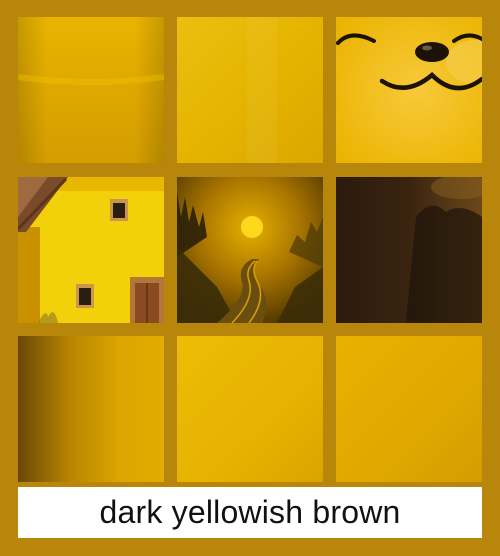 This screenshot has height=556, width=500. I want to click on cartoon-face-image, so click(409, 90).